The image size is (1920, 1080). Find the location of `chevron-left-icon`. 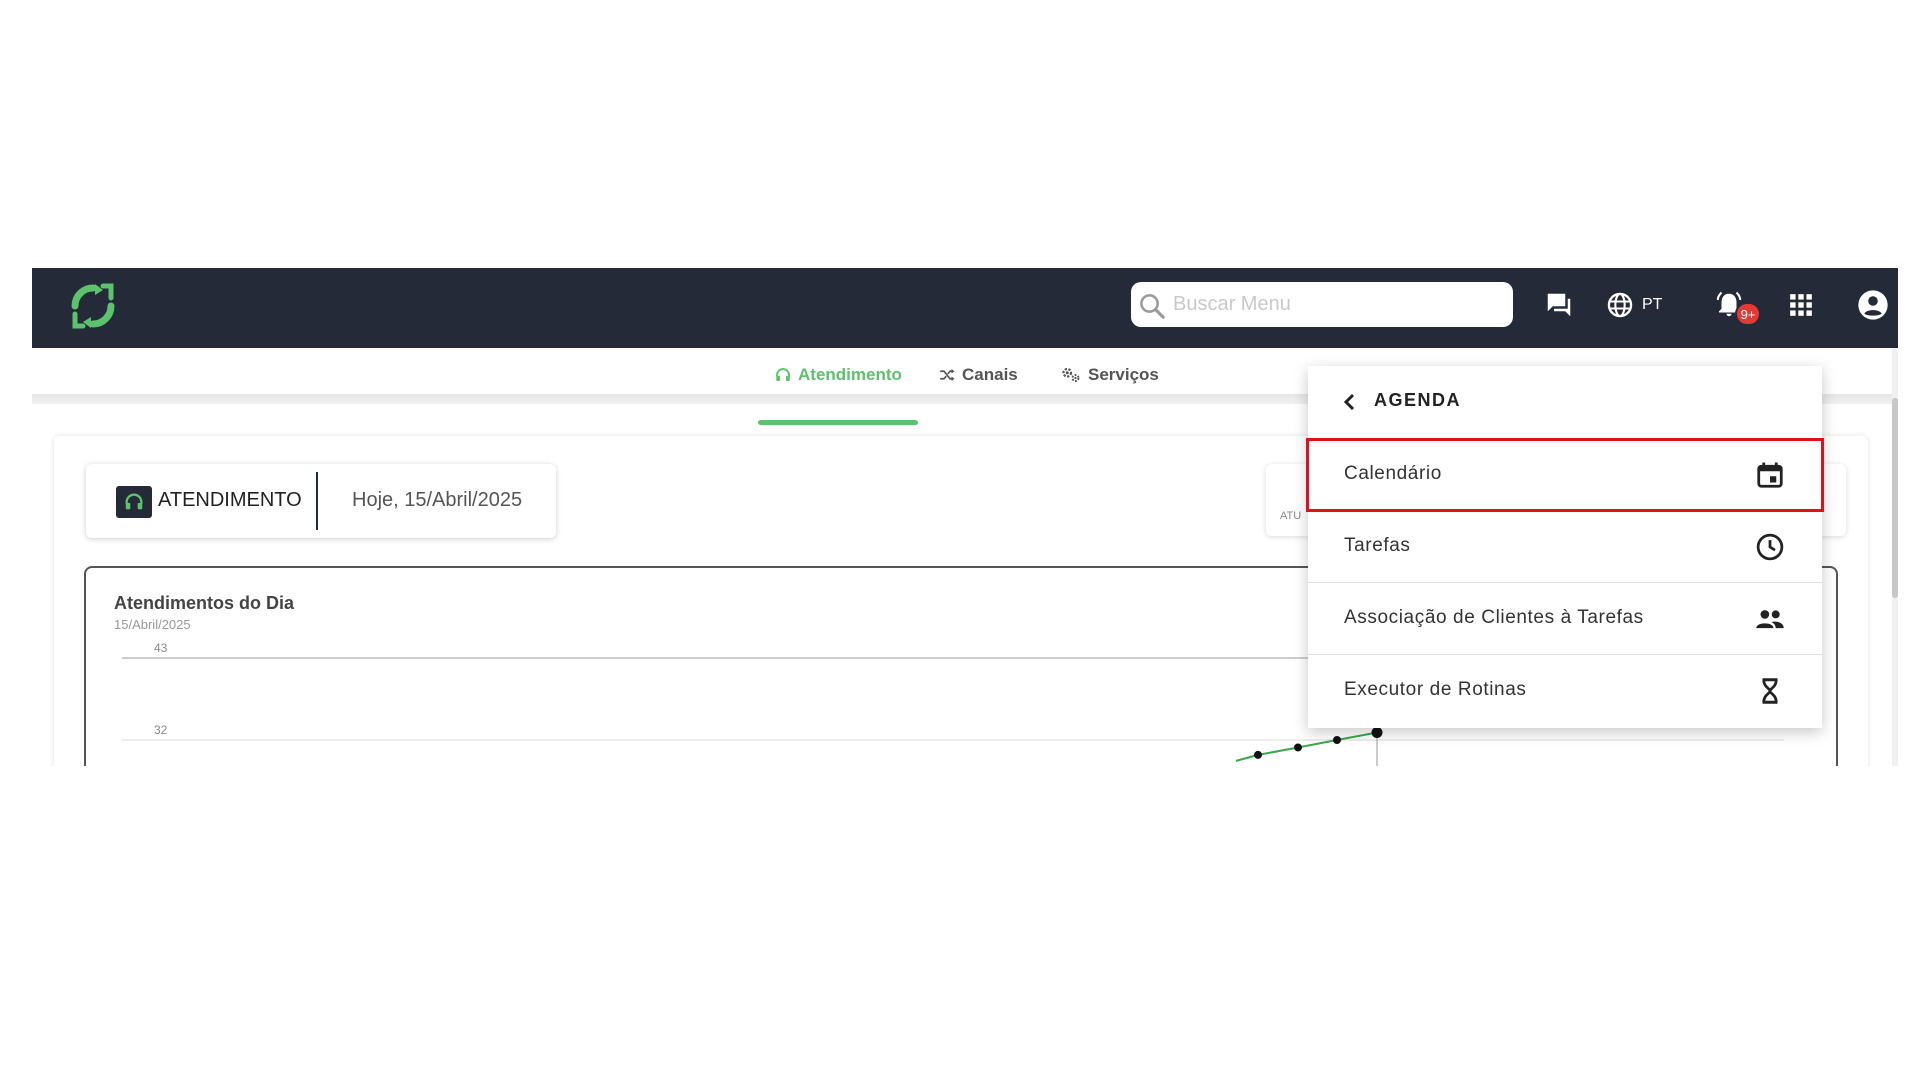

chevron-left-icon is located at coordinates (1349, 402).